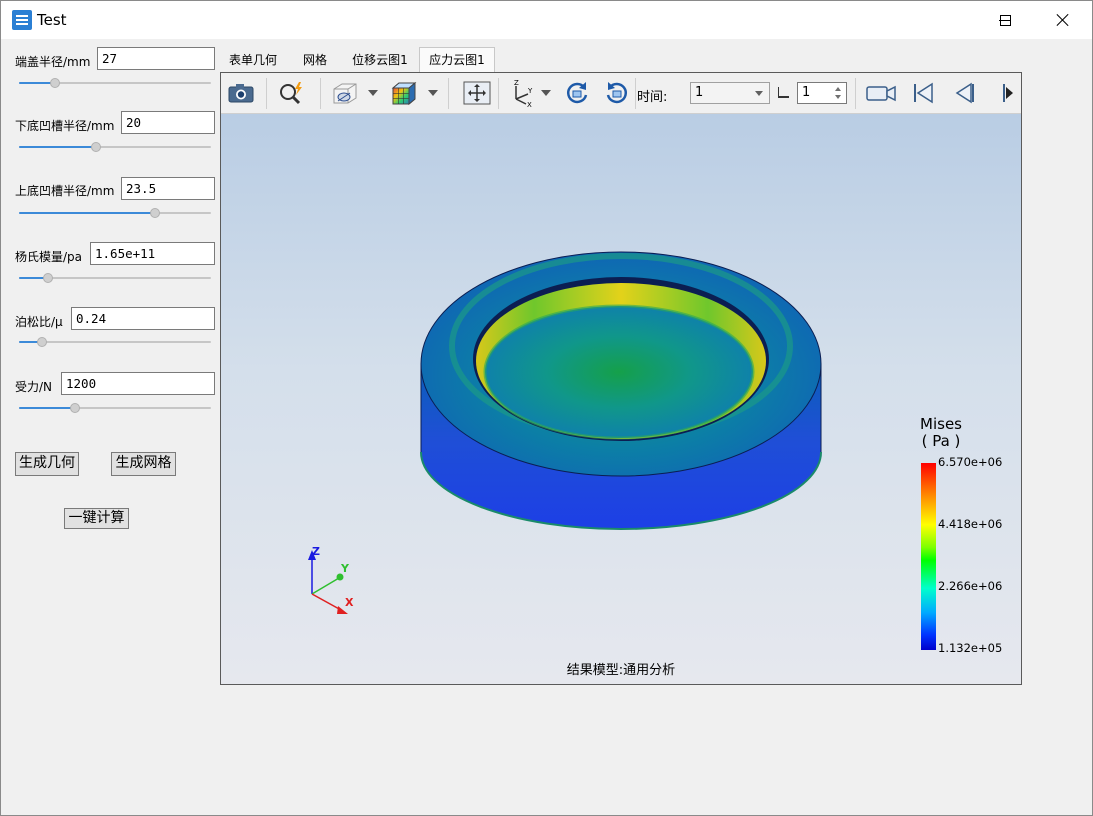 This screenshot has width=1093, height=816. I want to click on generate-mesh-button: 生成网格, so click(143, 464).